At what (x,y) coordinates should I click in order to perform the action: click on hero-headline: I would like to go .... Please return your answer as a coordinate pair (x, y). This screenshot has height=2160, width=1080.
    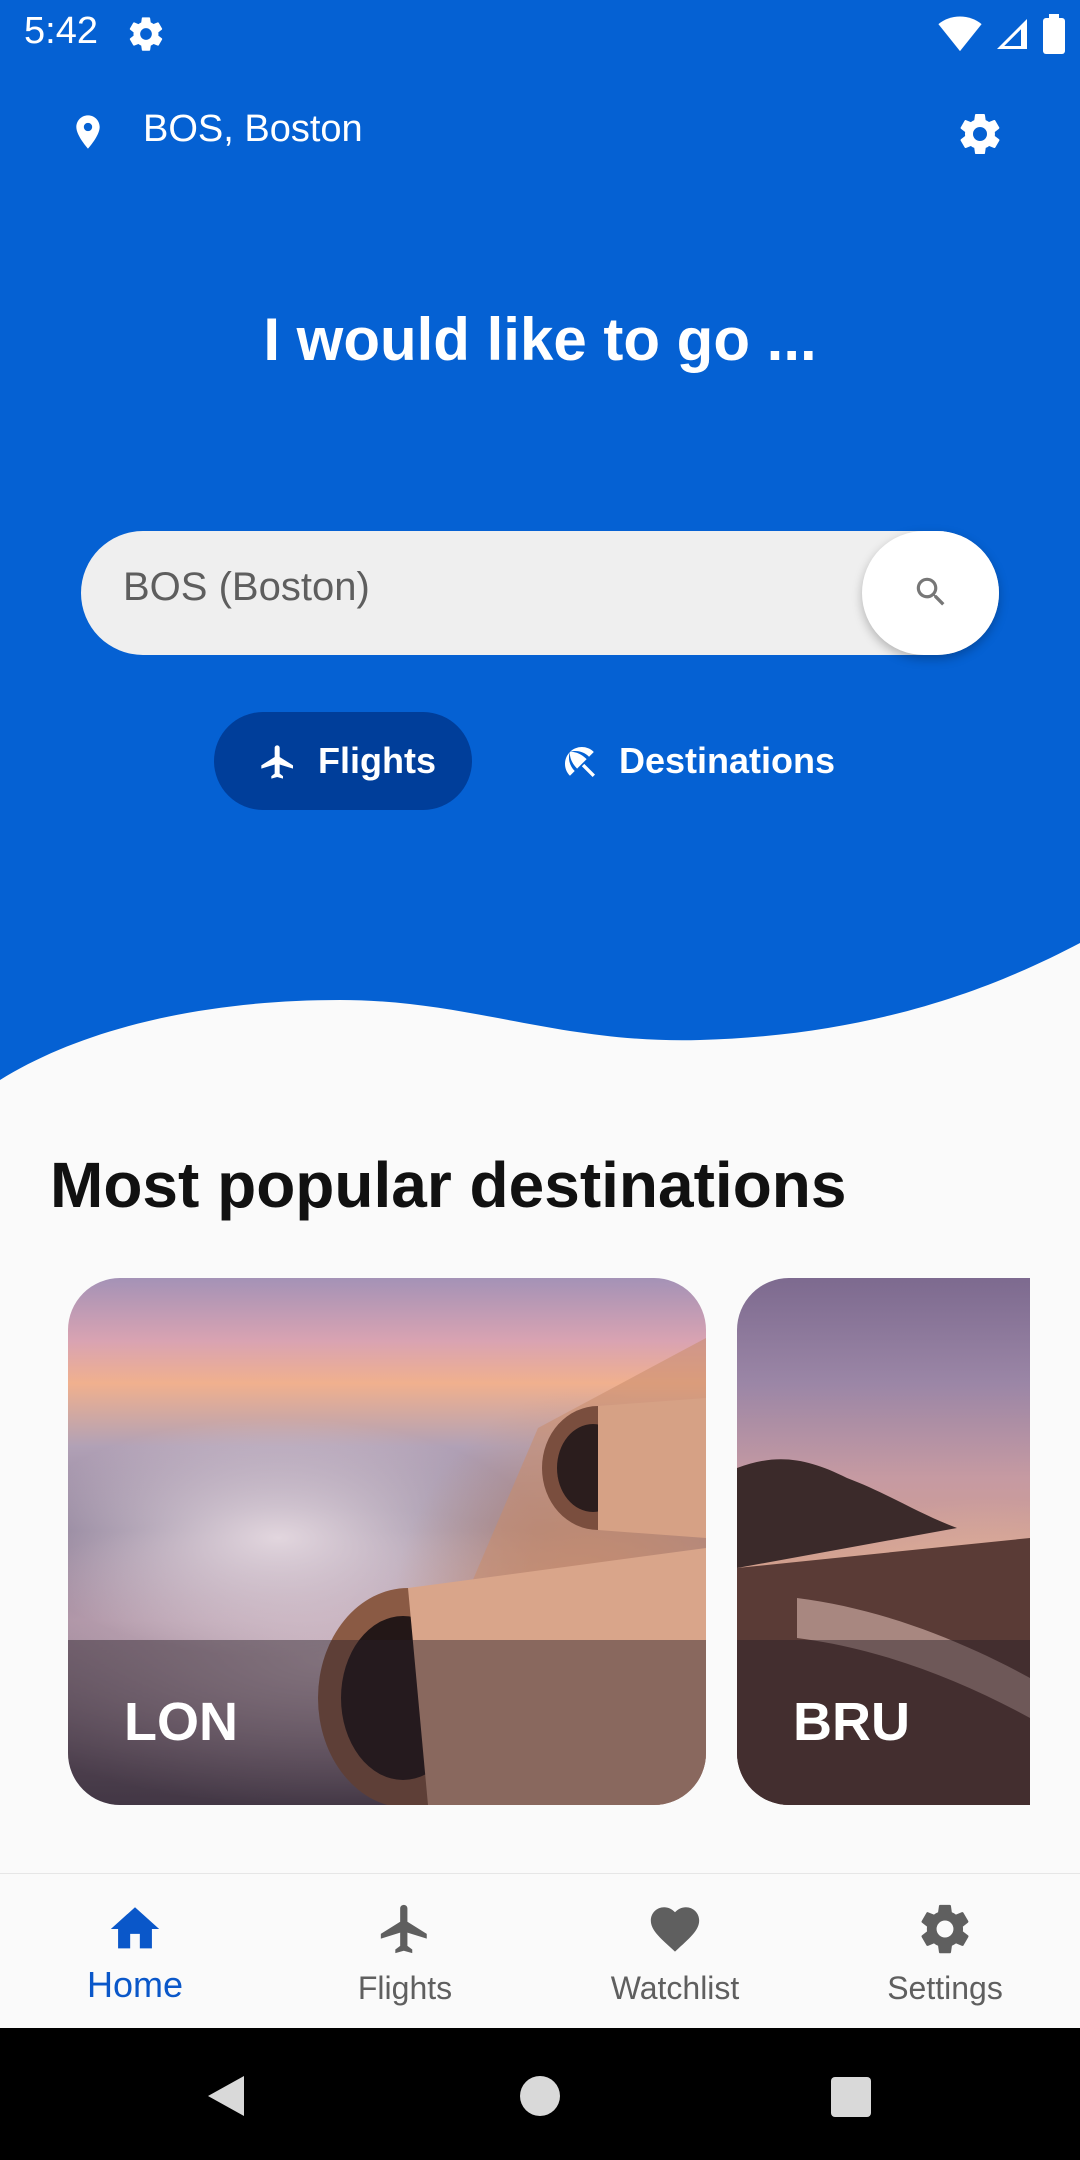
    Looking at the image, I should click on (540, 339).